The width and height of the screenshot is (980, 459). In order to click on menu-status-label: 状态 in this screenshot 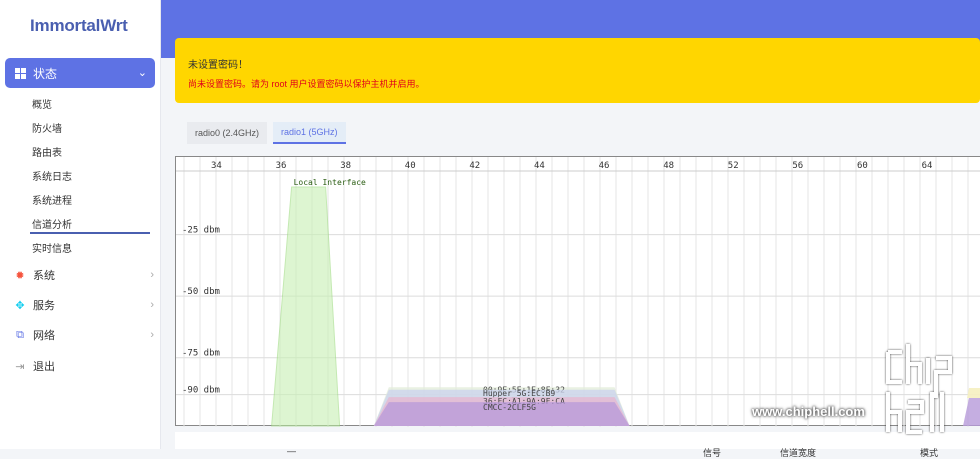, I will do `click(45, 73)`.